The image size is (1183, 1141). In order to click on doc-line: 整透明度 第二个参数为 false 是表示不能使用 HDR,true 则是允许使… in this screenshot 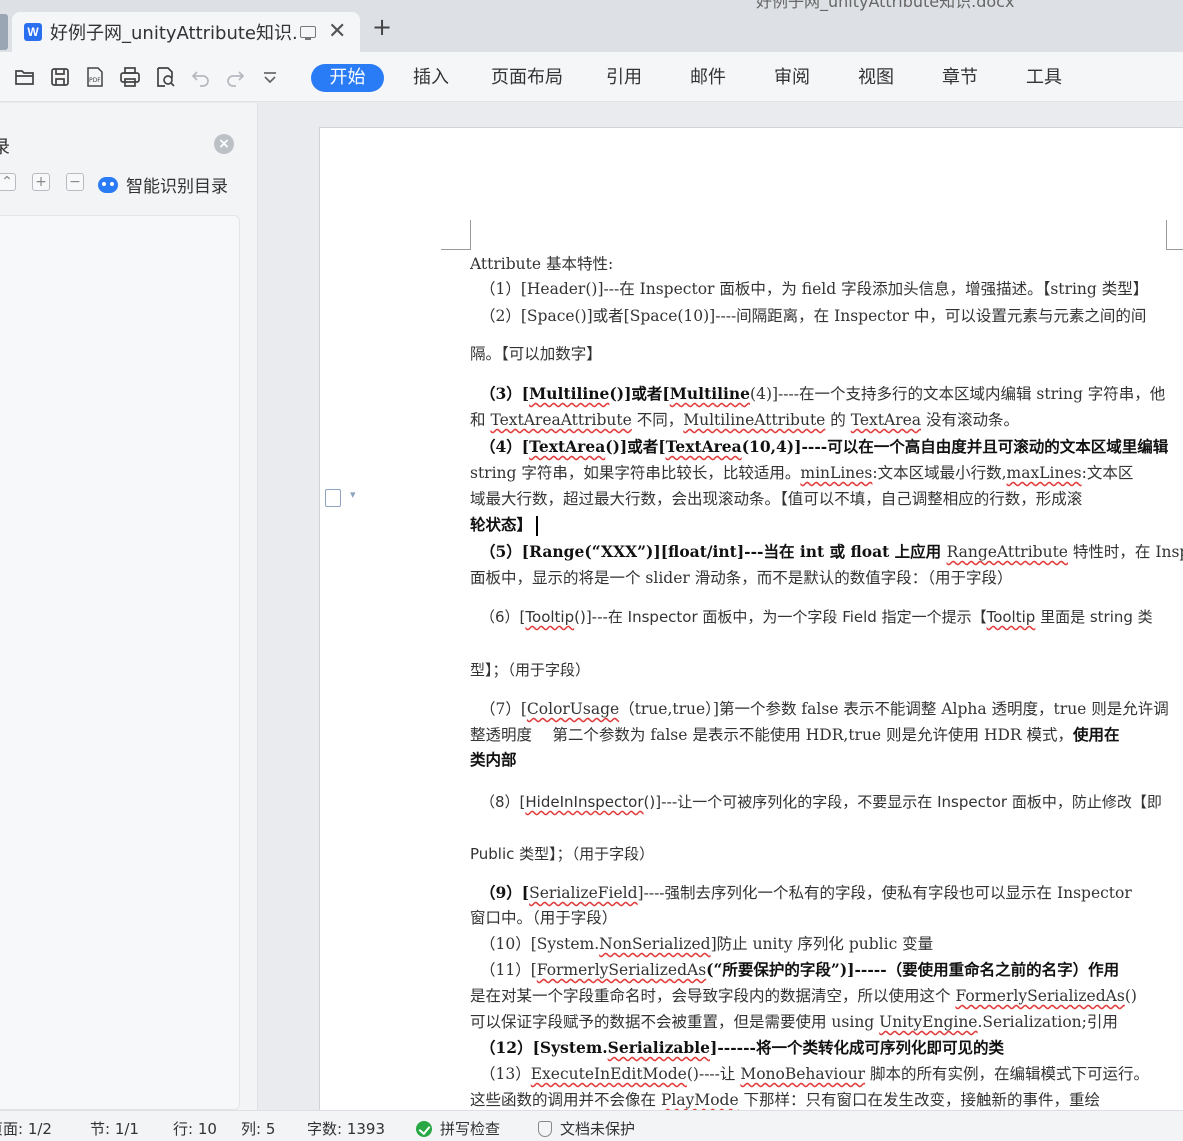, I will do `click(795, 734)`.